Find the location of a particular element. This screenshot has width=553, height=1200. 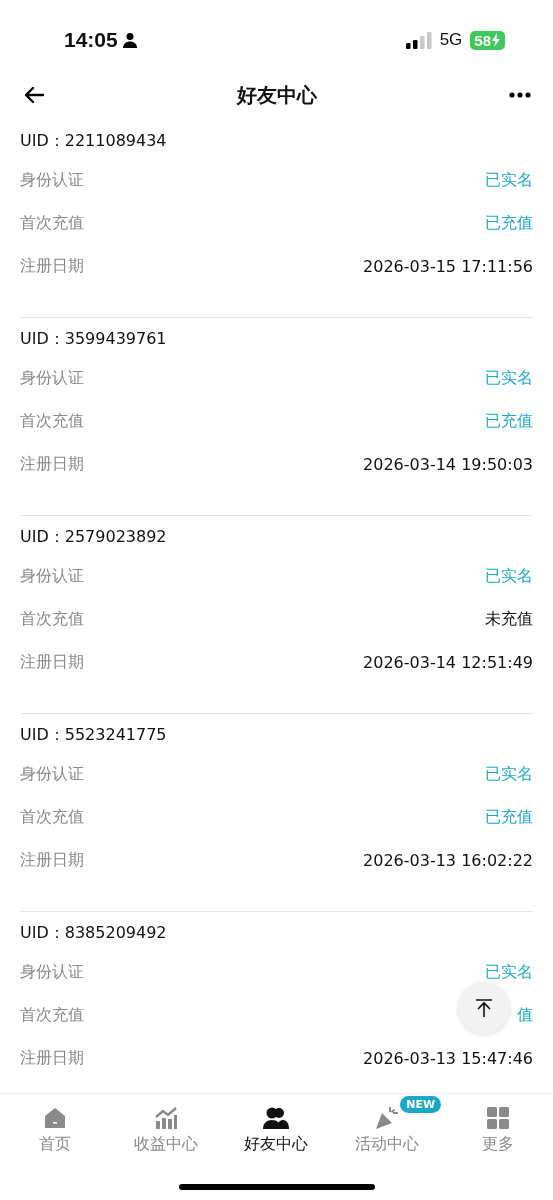

arrow-to-top-icon is located at coordinates (484, 1008).